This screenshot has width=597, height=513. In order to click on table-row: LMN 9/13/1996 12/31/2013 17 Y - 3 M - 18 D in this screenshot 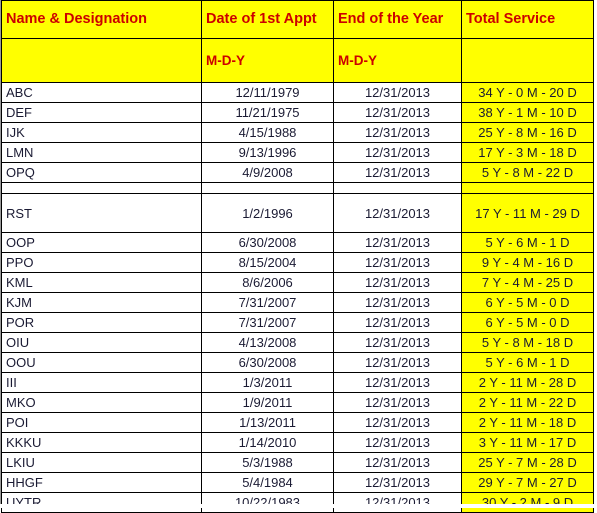, I will do `click(297, 152)`.